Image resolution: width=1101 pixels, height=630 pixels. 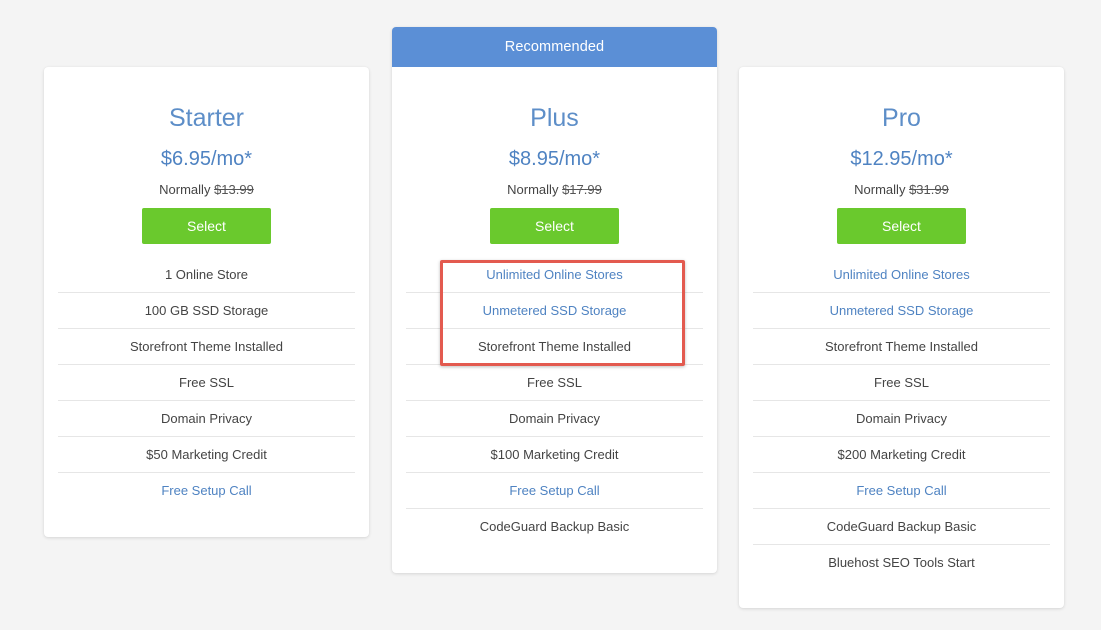 What do you see at coordinates (901, 226) in the screenshot?
I see `select-button-pro: Select` at bounding box center [901, 226].